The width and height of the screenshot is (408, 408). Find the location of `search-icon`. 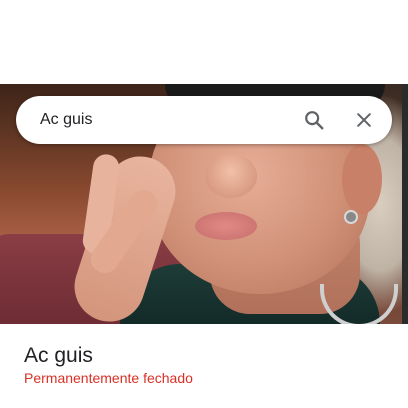

search-icon is located at coordinates (314, 120).